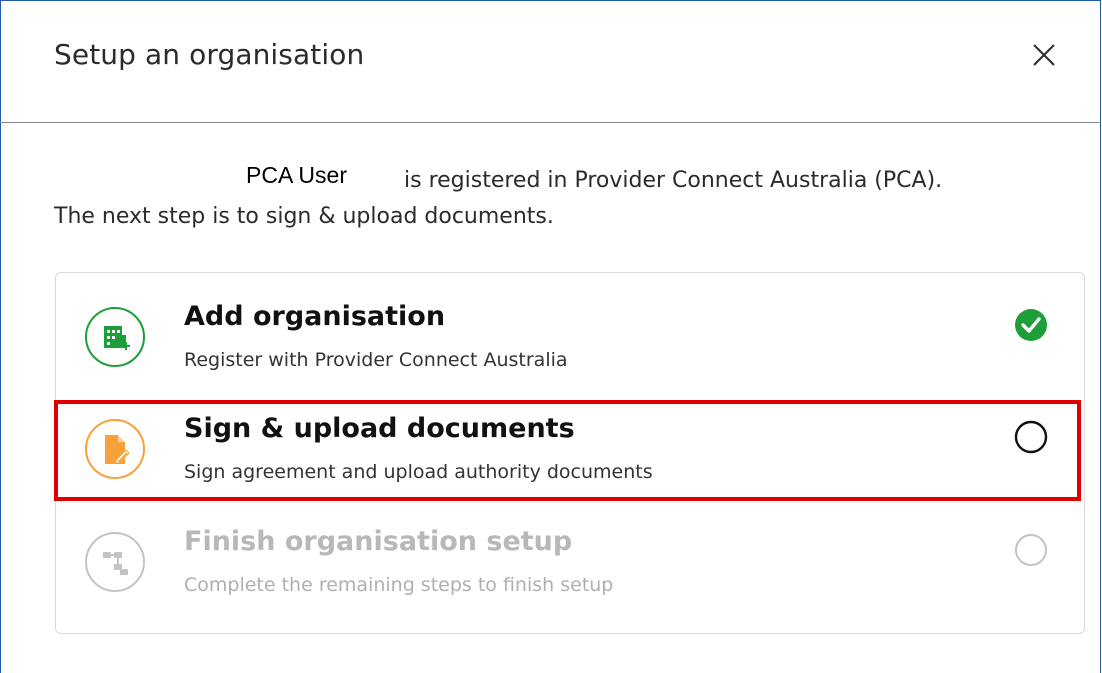 The width and height of the screenshot is (1102, 673). What do you see at coordinates (379, 428) in the screenshot?
I see `step-title: Sign & upload documents` at bounding box center [379, 428].